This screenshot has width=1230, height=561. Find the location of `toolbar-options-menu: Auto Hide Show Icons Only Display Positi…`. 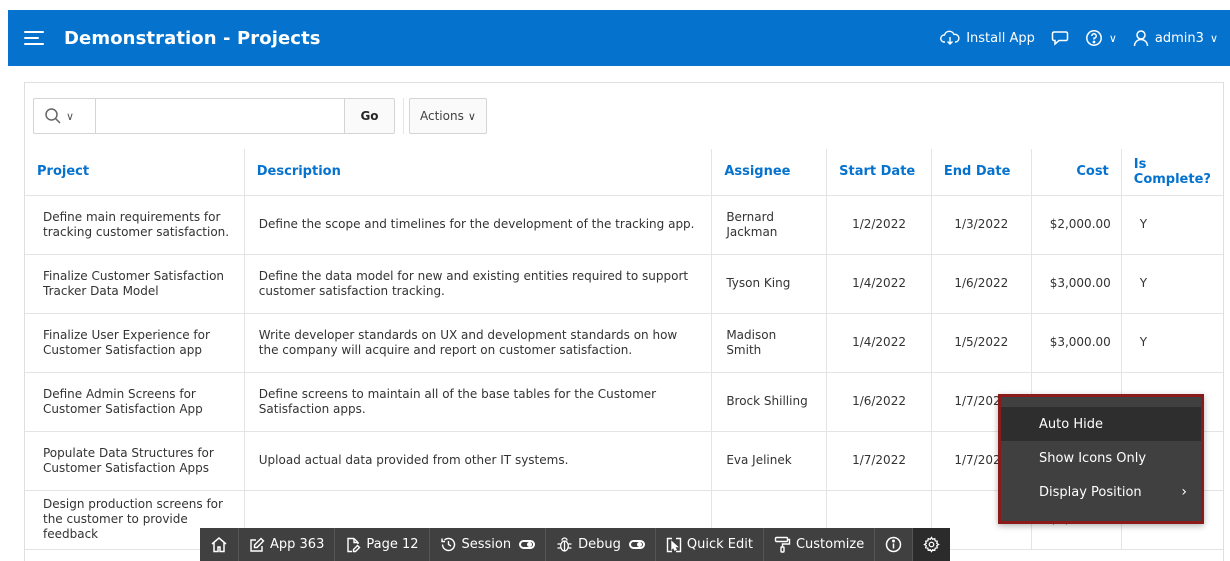

toolbar-options-menu: Auto Hide Show Icons Only Display Positi… is located at coordinates (1101, 459).